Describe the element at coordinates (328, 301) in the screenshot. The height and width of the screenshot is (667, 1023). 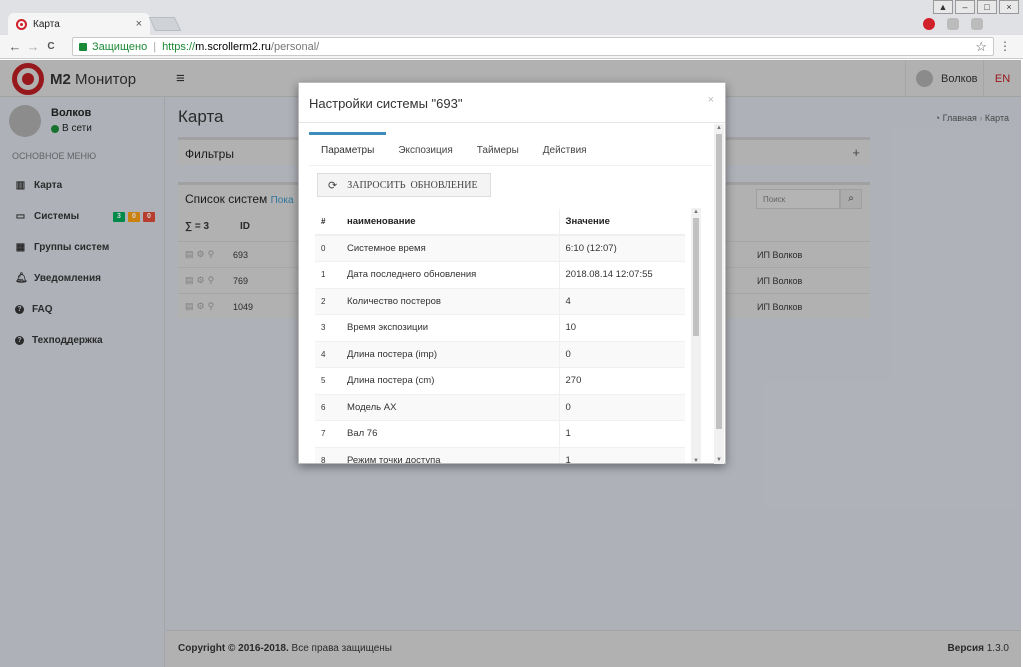
I see `row-index: 2` at that location.